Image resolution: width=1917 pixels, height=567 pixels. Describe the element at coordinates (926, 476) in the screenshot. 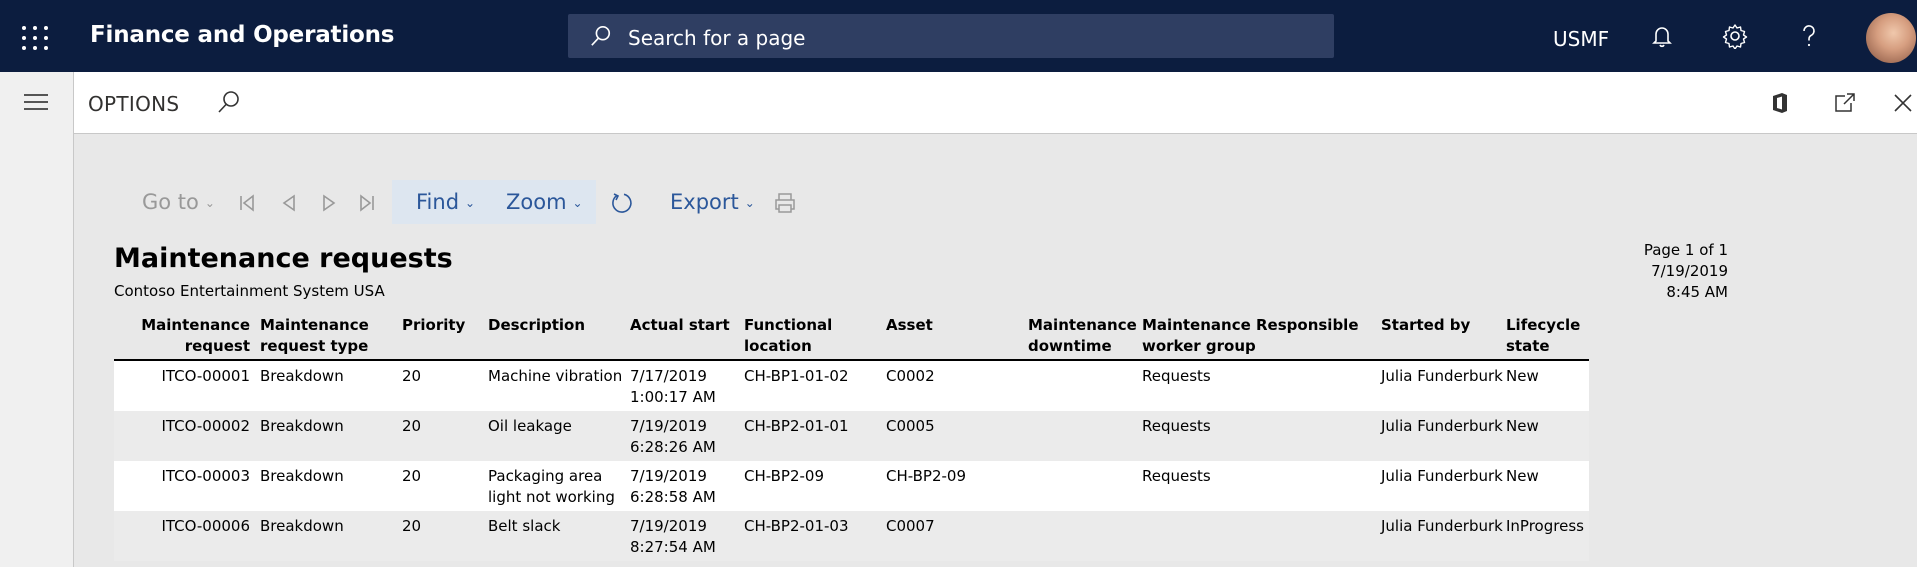

I see `cell-asset: CH-BP2-09` at that location.